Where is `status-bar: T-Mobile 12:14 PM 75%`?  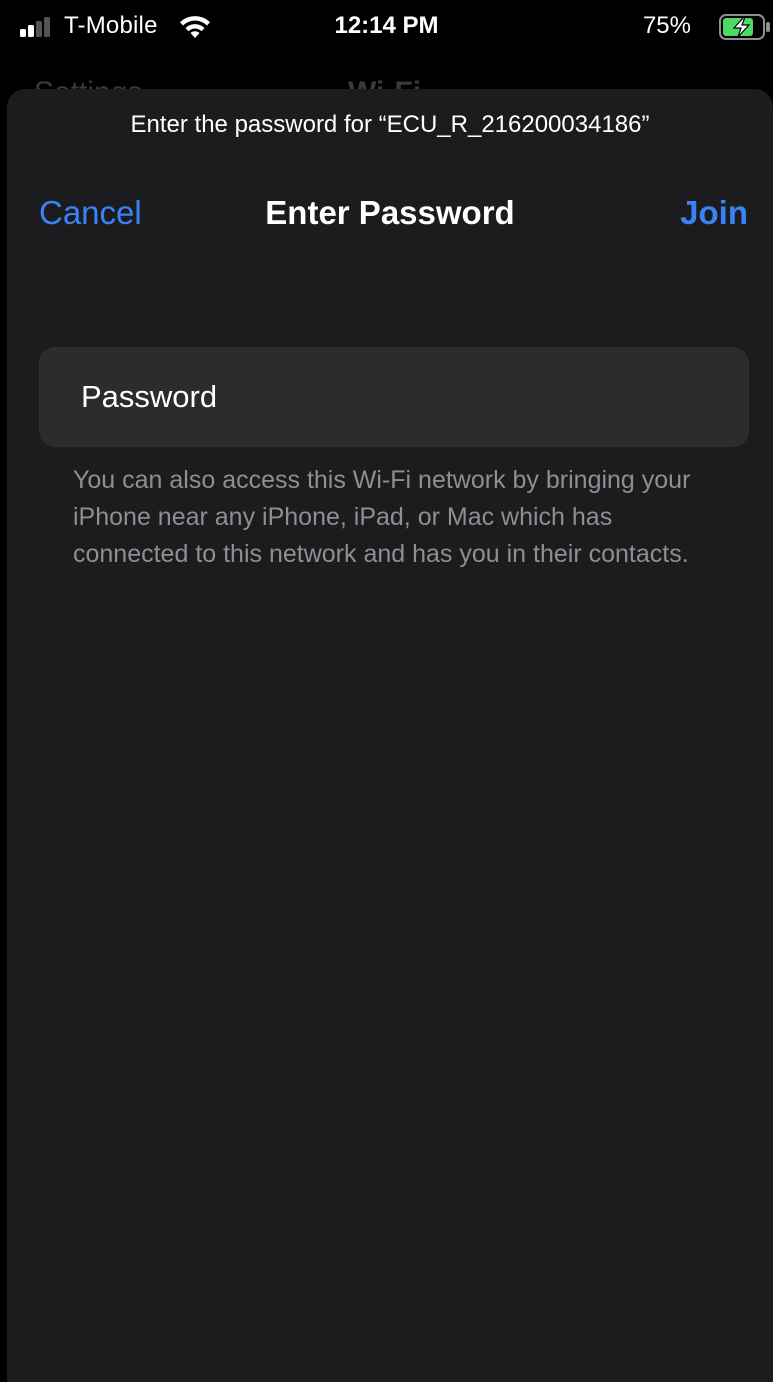 status-bar: T-Mobile 12:14 PM 75% is located at coordinates (386, 26).